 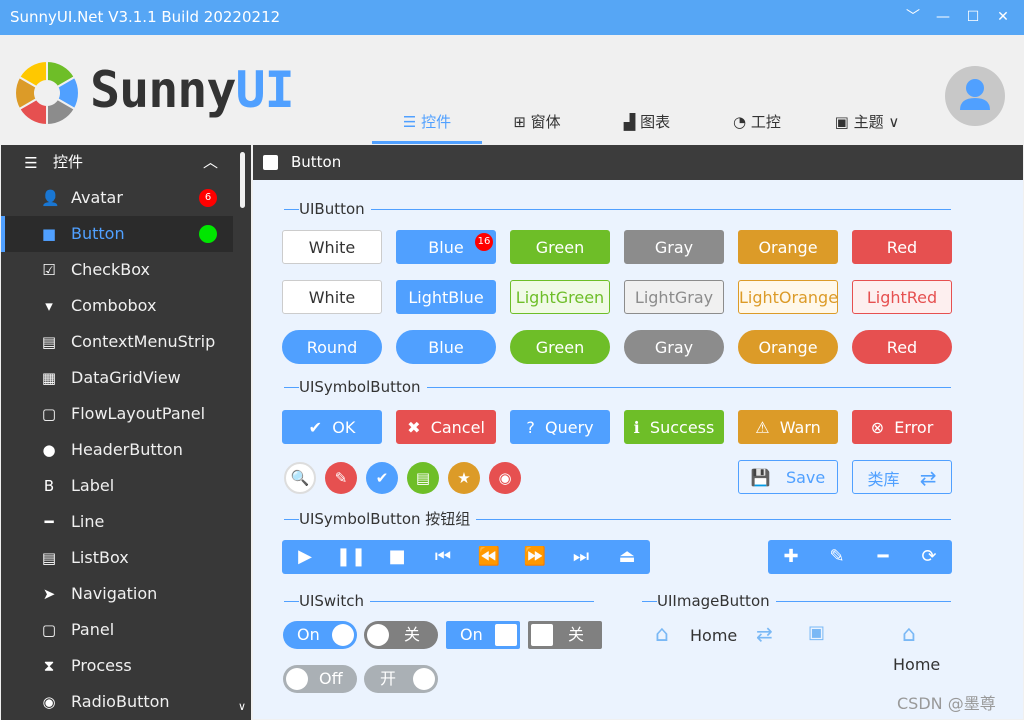 I want to click on forward-button: ⏩, so click(x=535, y=557).